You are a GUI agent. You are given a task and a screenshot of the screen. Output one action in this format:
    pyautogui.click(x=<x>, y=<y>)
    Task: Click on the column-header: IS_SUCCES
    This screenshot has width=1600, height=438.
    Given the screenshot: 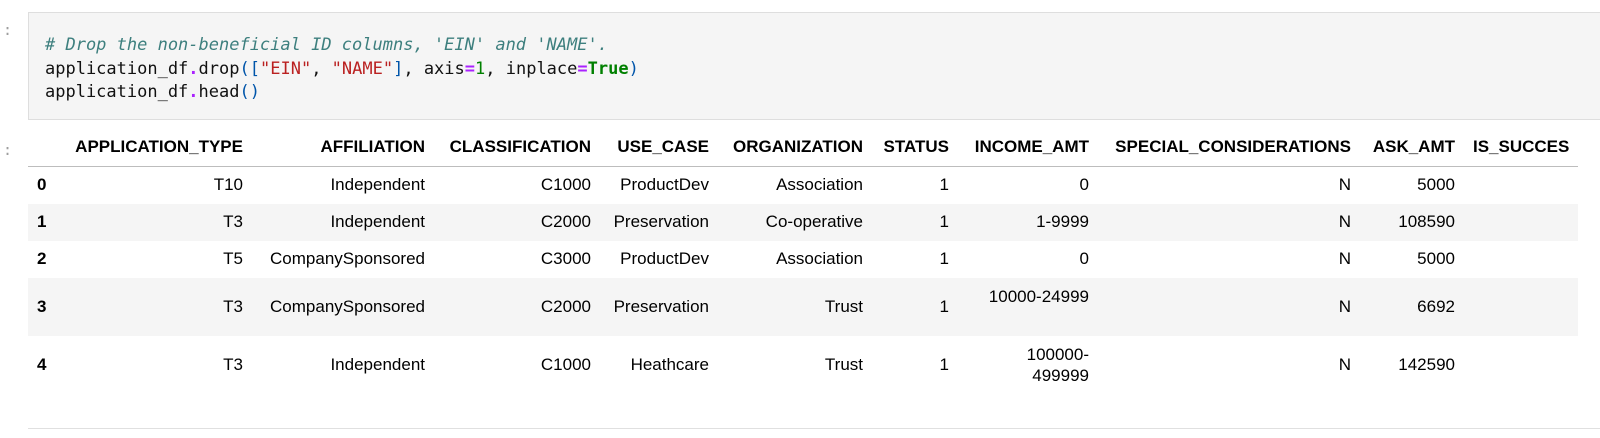 What is the action you would take?
    pyautogui.click(x=1521, y=147)
    